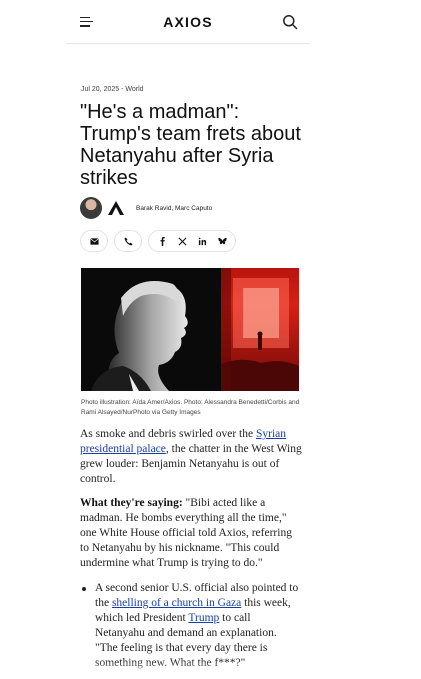  What do you see at coordinates (174, 208) in the screenshot?
I see `byline: Barak Ravid, Marc Caputo` at bounding box center [174, 208].